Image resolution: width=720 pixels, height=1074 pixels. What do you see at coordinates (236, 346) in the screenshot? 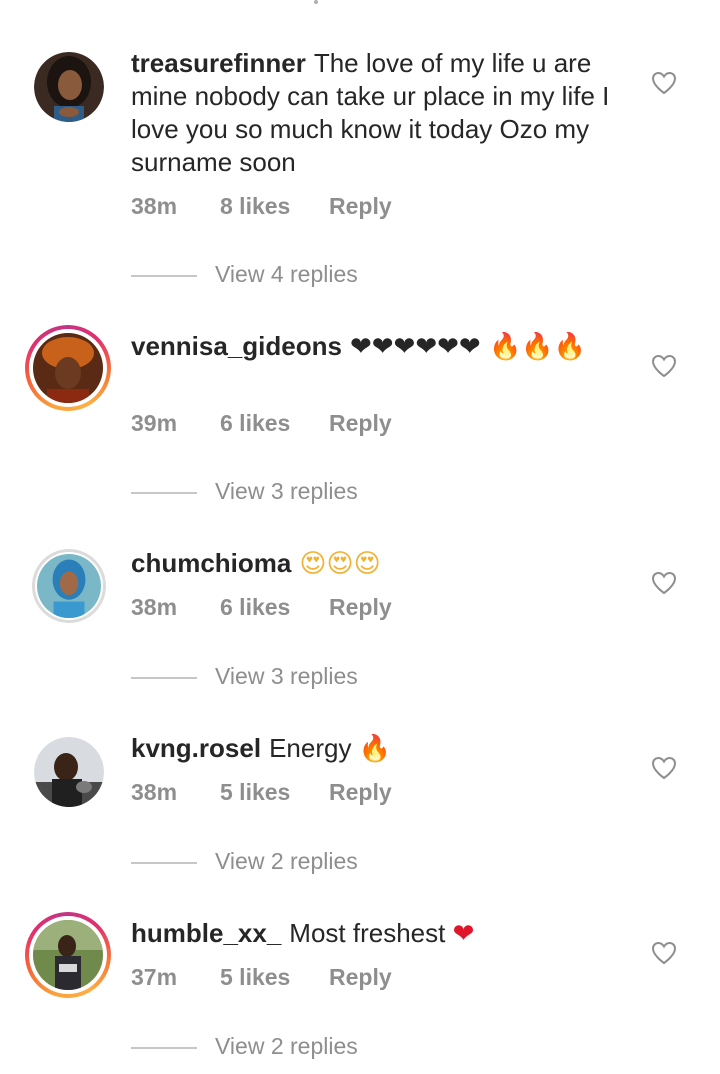
I see `comment-username: vennisa_gideons` at bounding box center [236, 346].